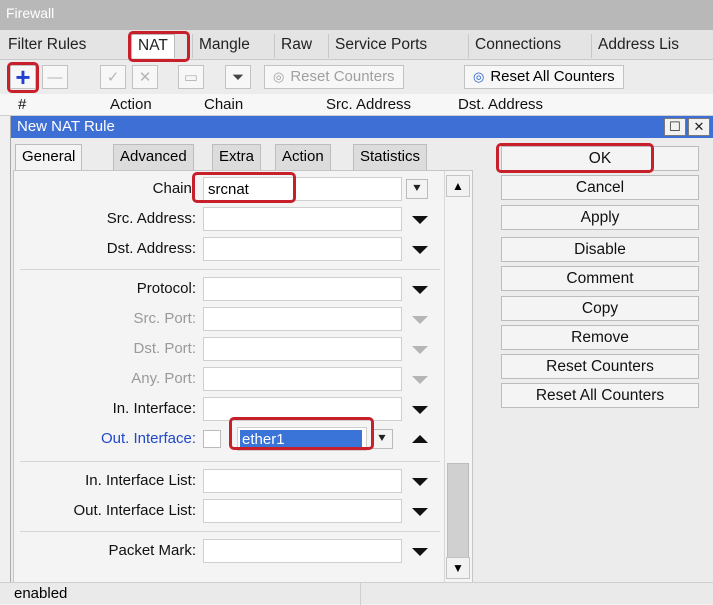 Image resolution: width=713 pixels, height=605 pixels. I want to click on column-action: Action, so click(131, 104).